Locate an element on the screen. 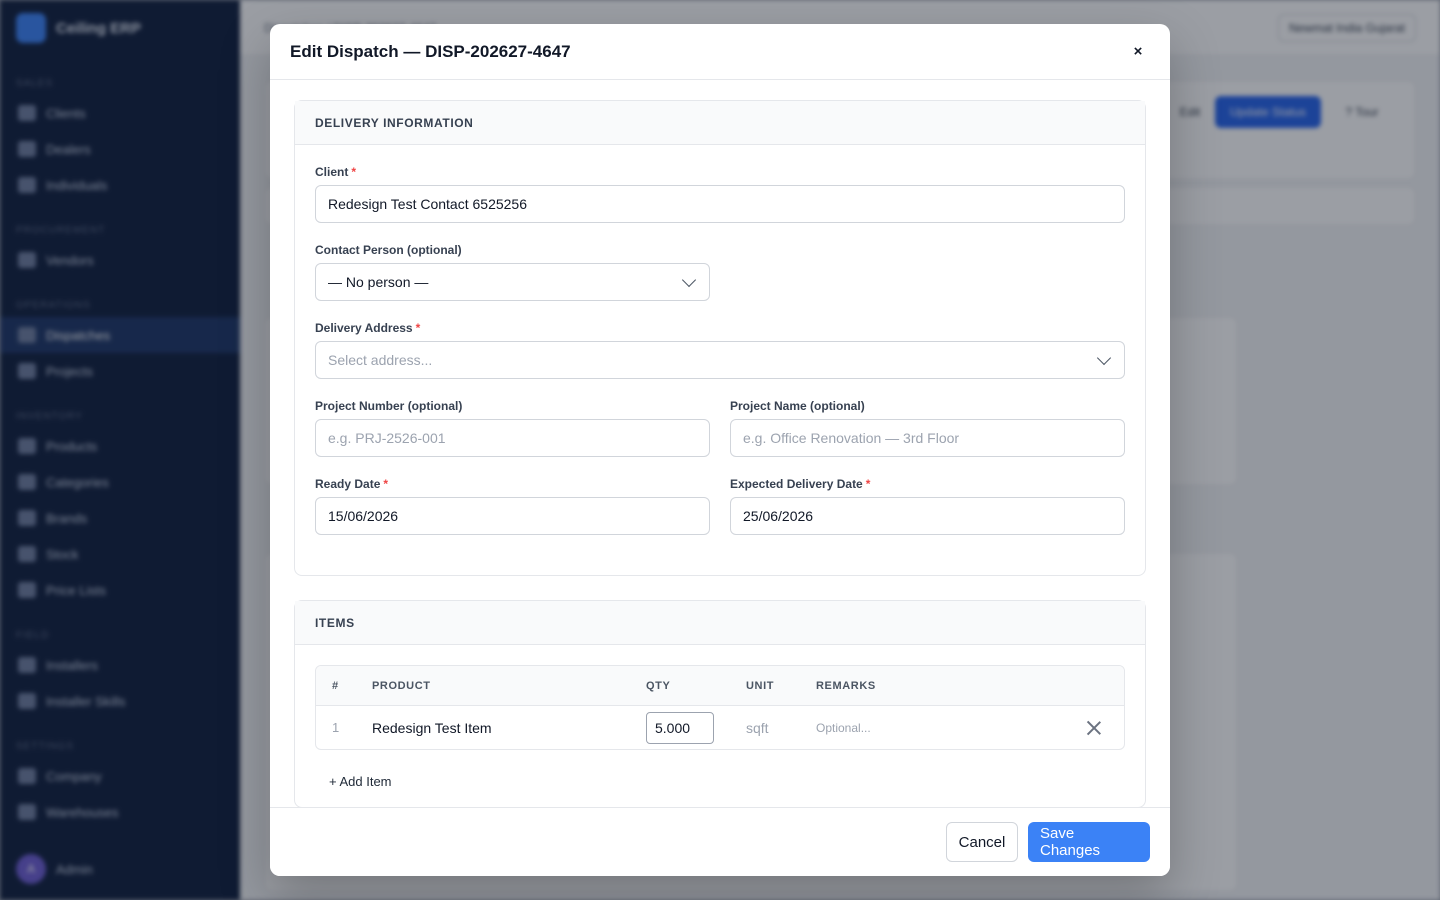  remove-item-icon is located at coordinates (1094, 728).